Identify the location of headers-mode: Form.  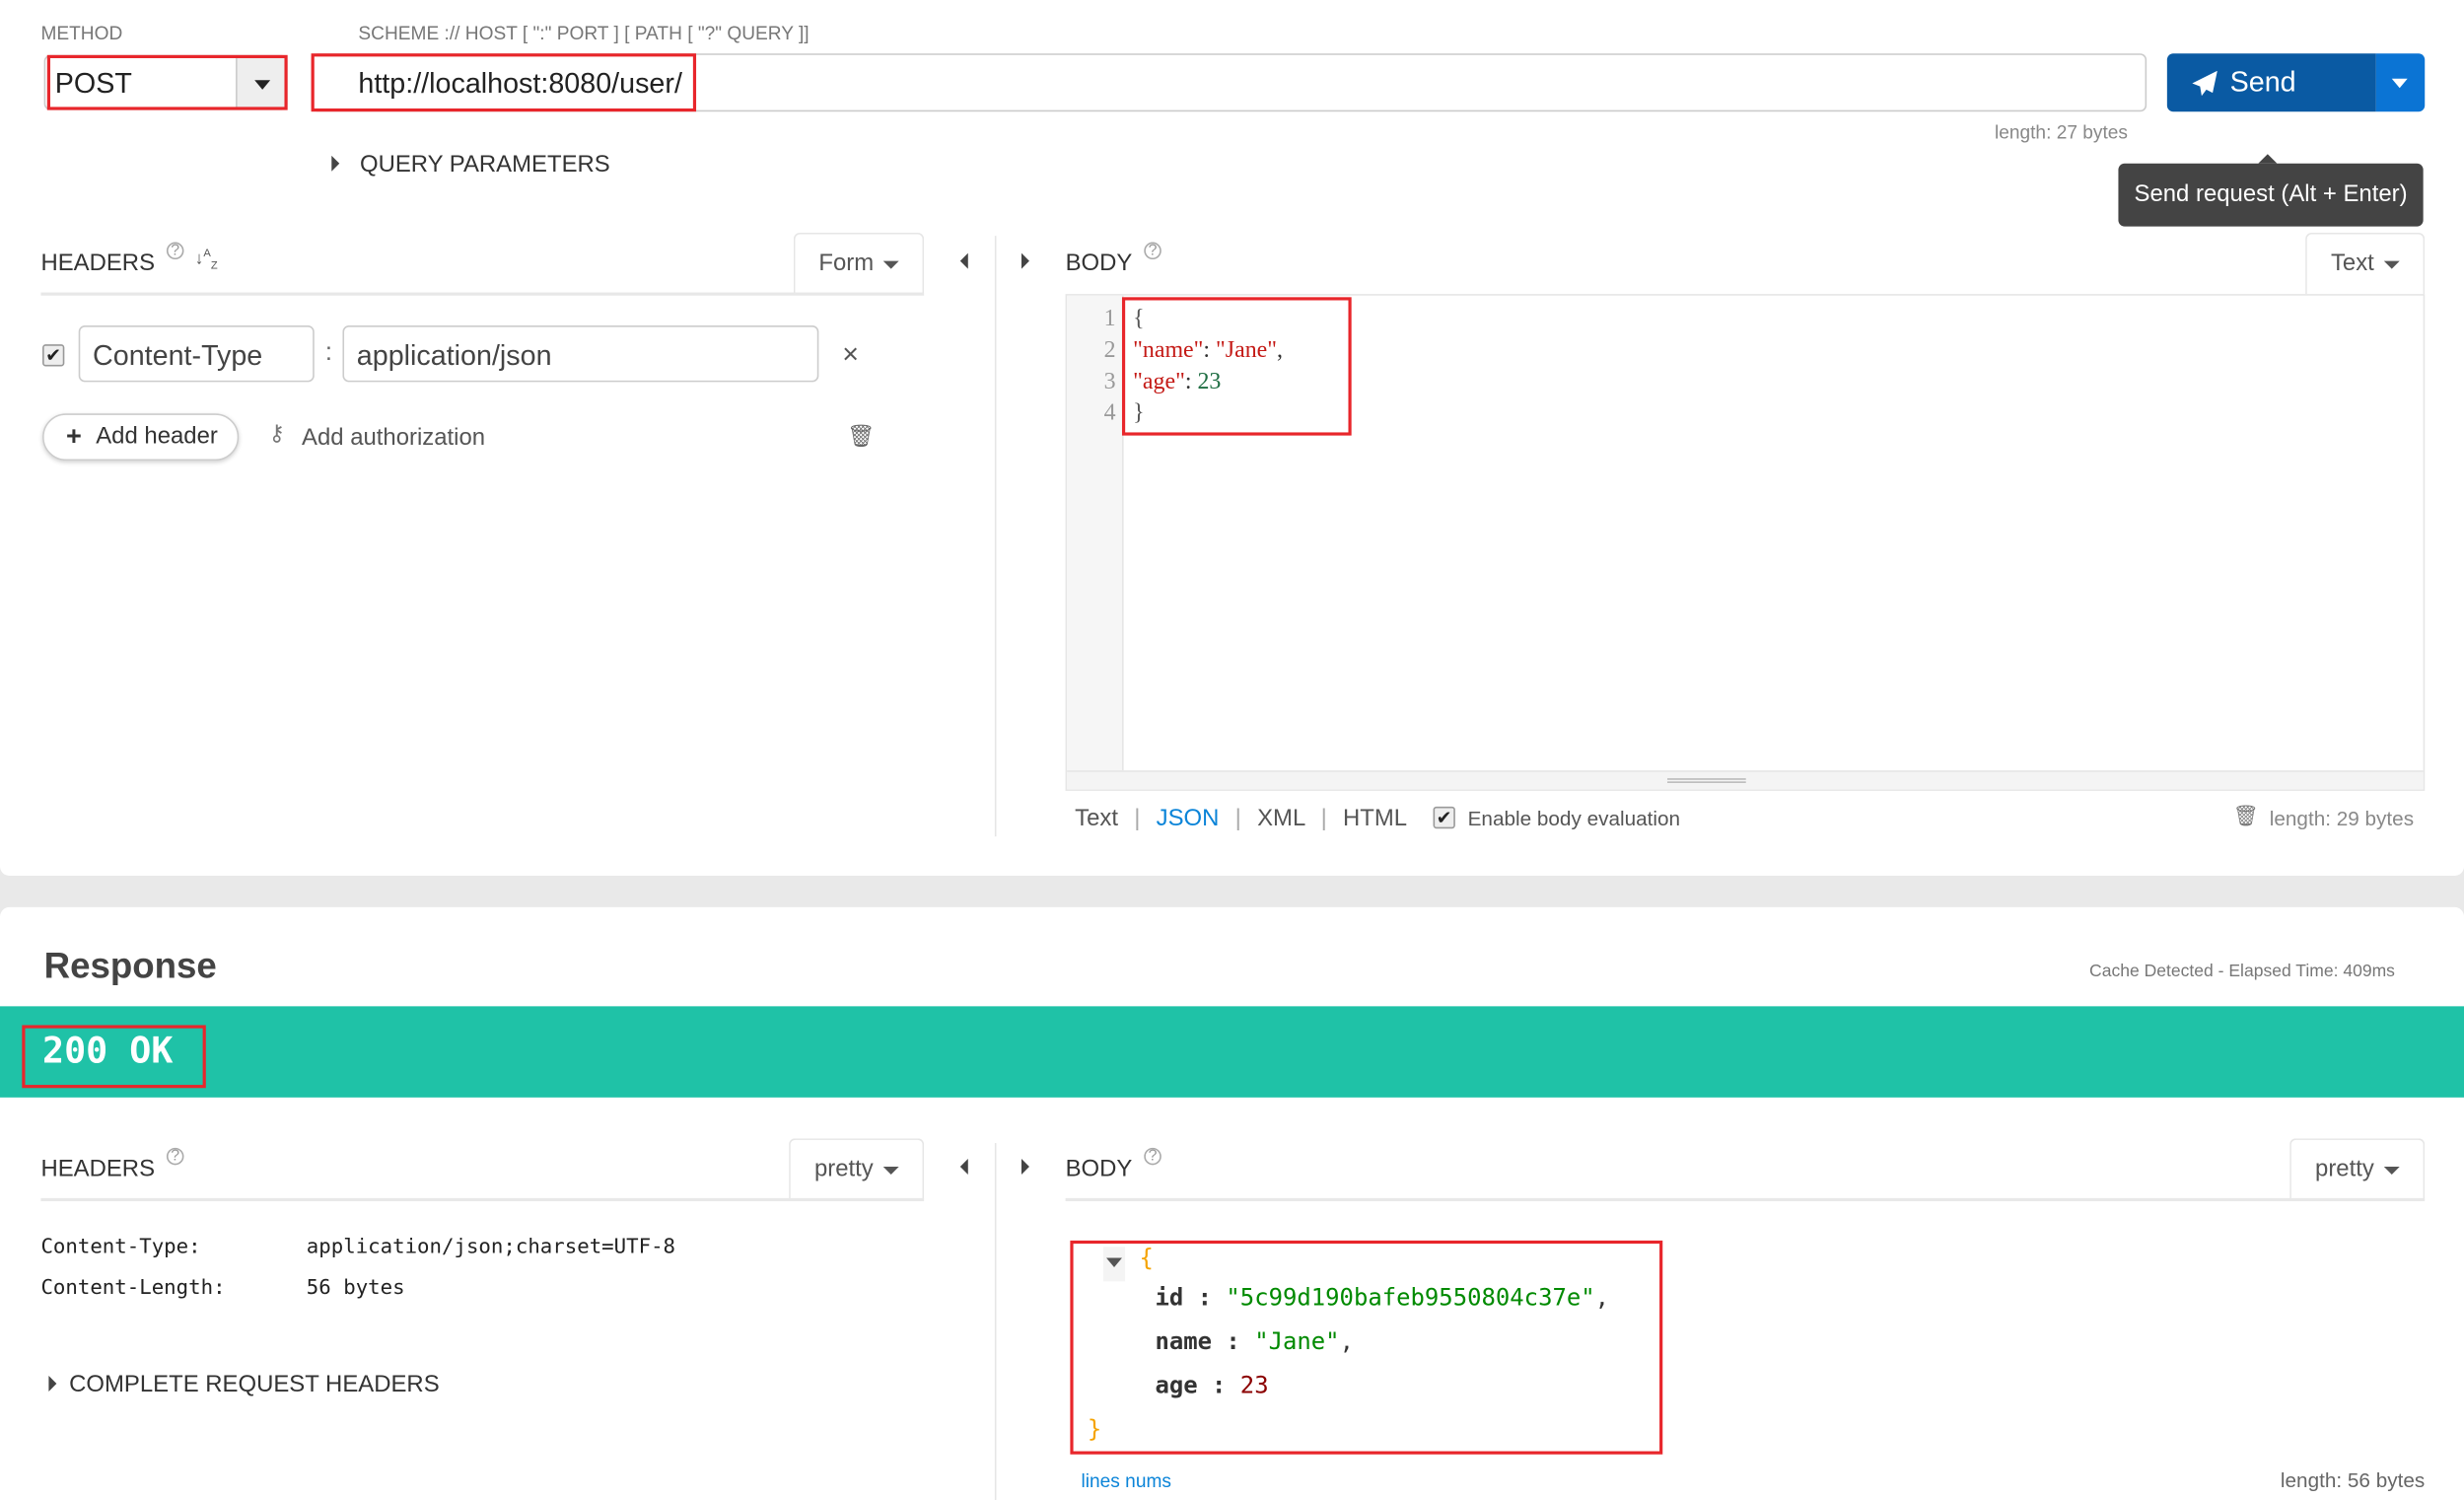
(847, 264).